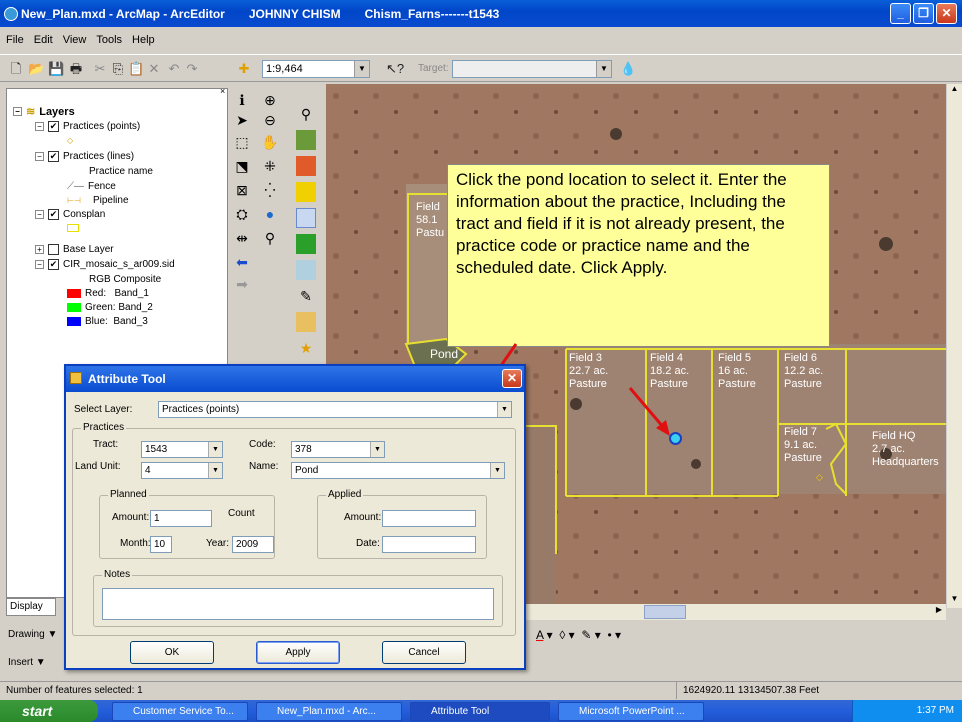 The image size is (962, 722). Describe the element at coordinates (242, 238) in the screenshot. I see `measure-icon: ⇹` at that location.